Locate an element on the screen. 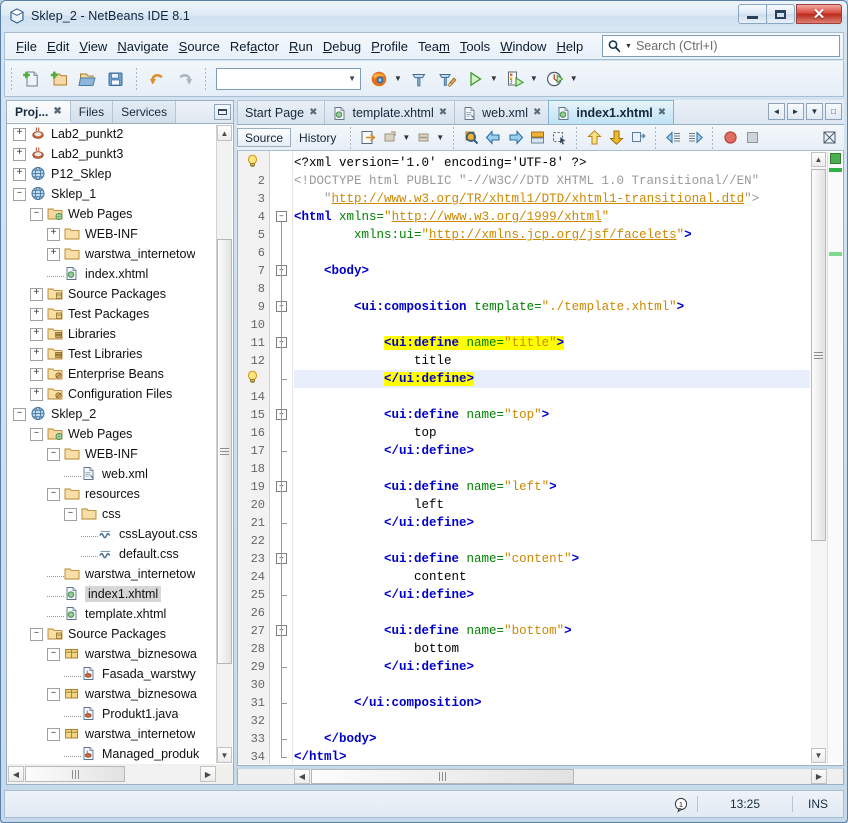 The width and height of the screenshot is (848, 823). tree-node-warstwa_internetow: + warstwa_internetow is located at coordinates (120, 254).